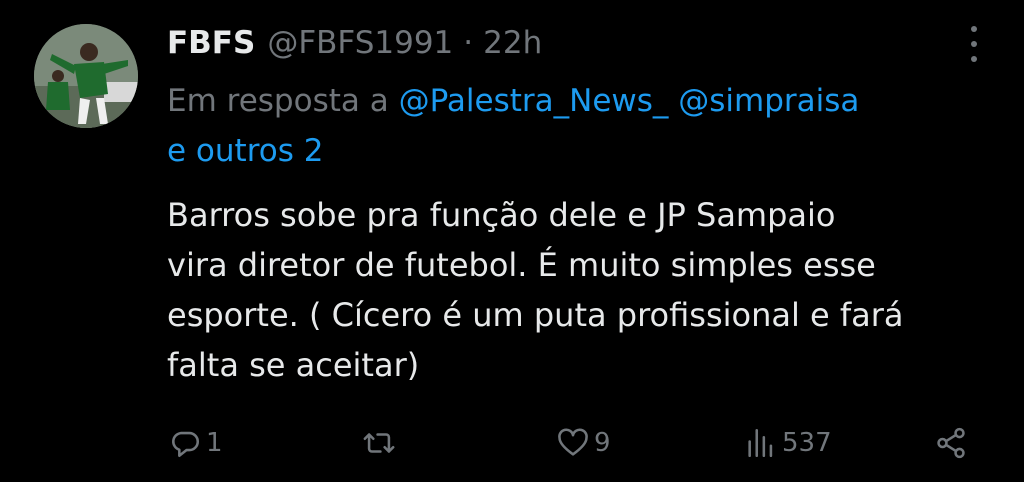 The image size is (1024, 482). I want to click on views-icon, so click(760, 443).